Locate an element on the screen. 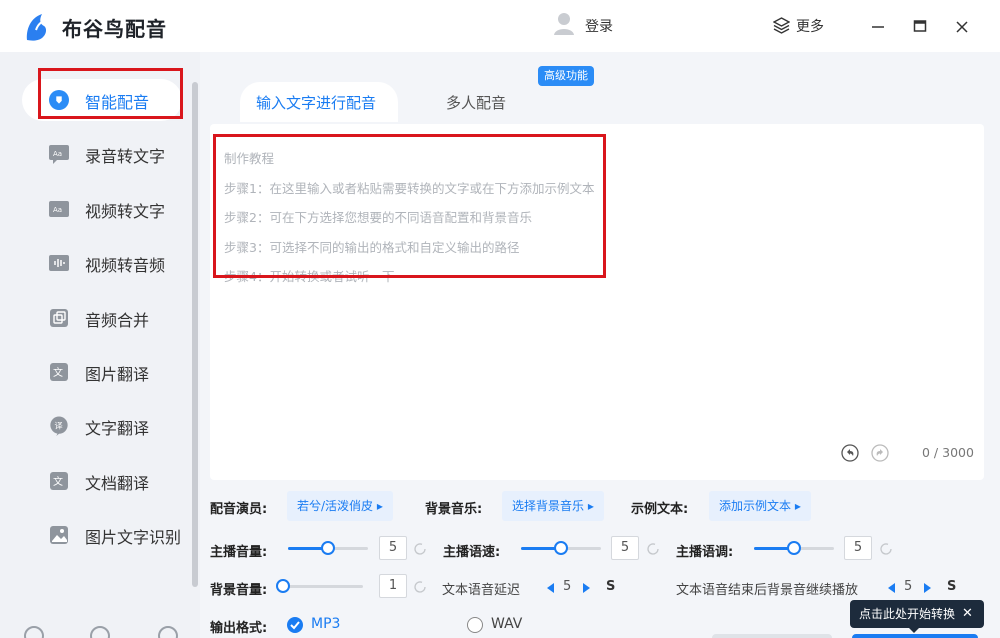 The height and width of the screenshot is (638, 1000). checkmark-icon is located at coordinates (295, 625).